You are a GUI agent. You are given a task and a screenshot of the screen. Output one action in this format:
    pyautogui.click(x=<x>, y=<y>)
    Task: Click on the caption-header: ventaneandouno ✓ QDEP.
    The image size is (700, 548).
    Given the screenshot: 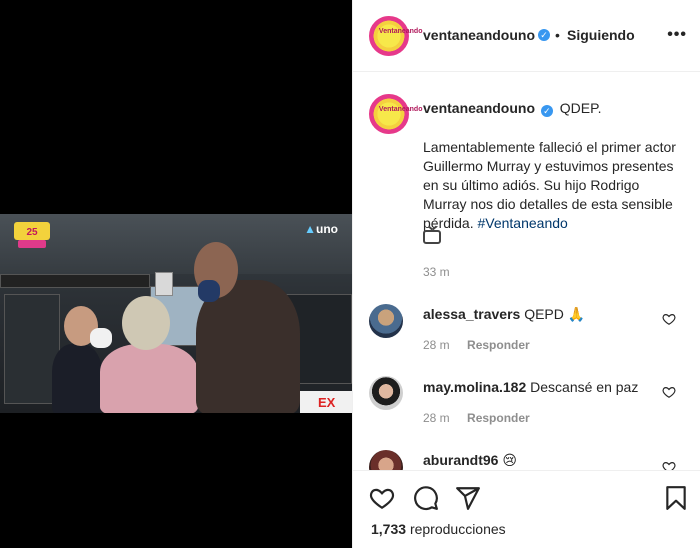 What is the action you would take?
    pyautogui.click(x=512, y=108)
    